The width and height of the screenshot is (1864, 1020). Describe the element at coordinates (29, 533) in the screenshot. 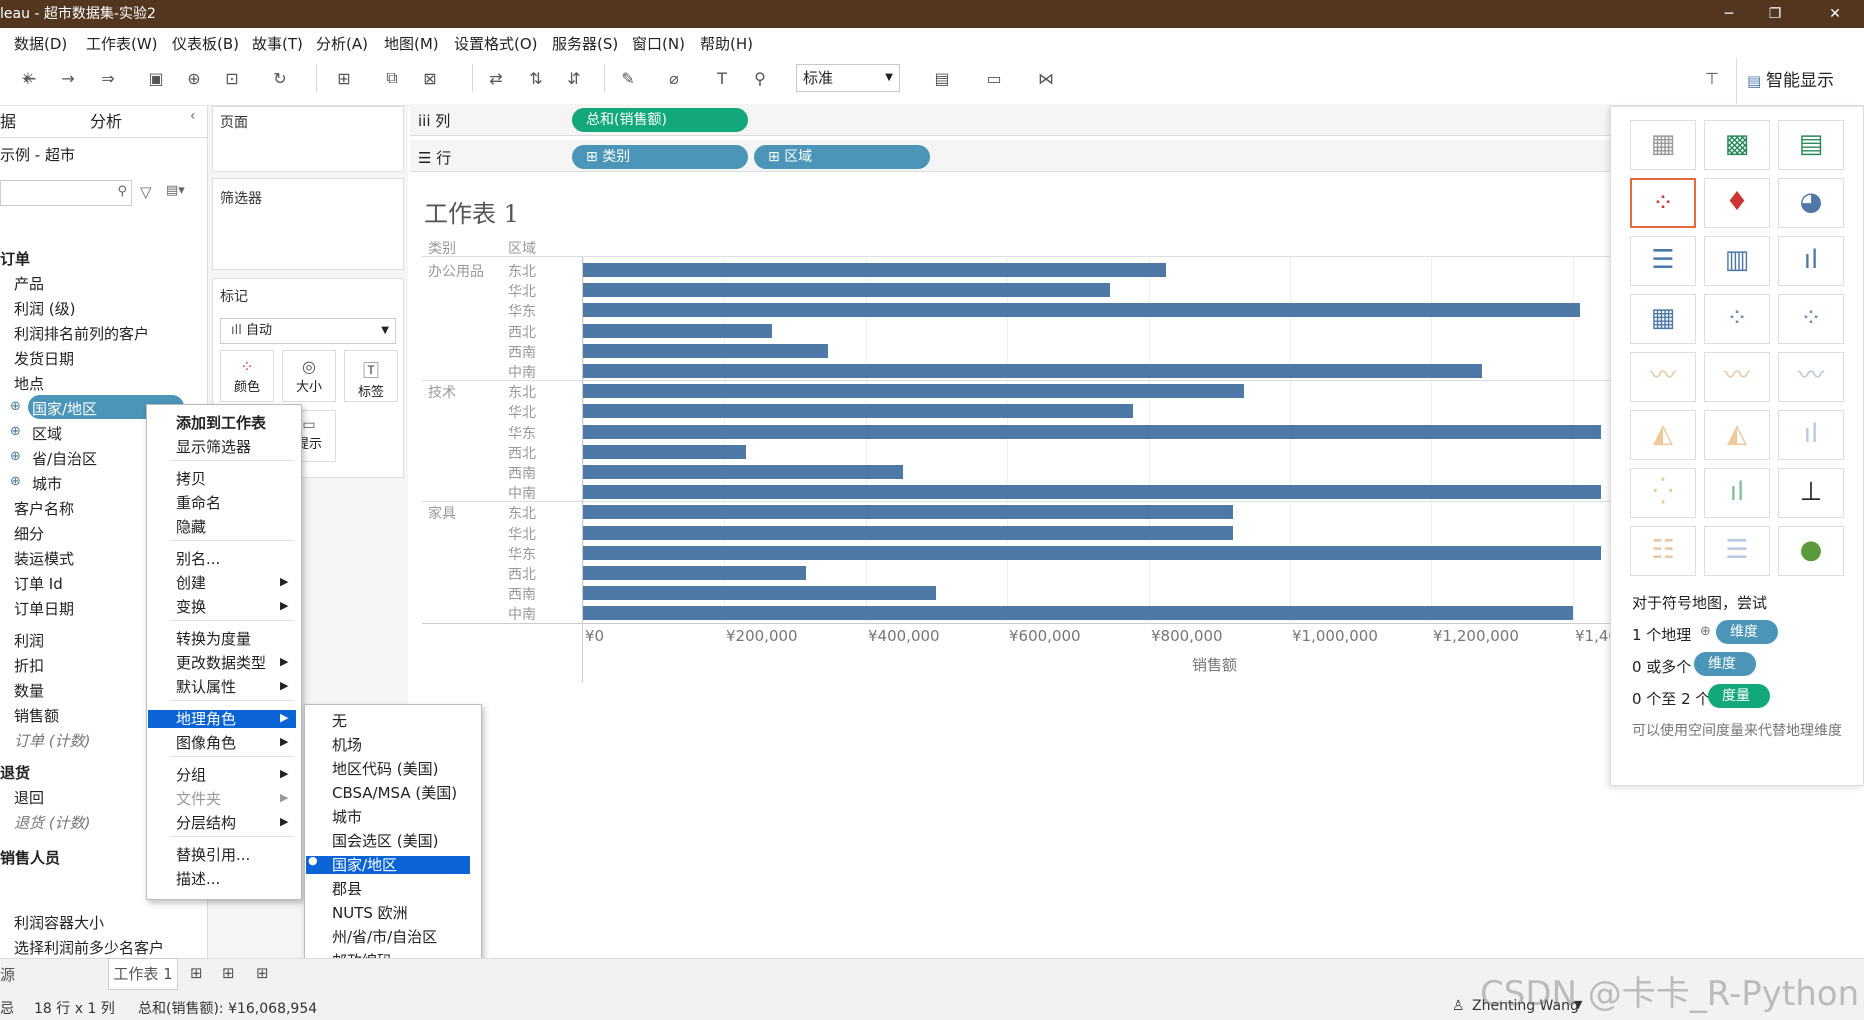

I see `field-item: 细分` at that location.